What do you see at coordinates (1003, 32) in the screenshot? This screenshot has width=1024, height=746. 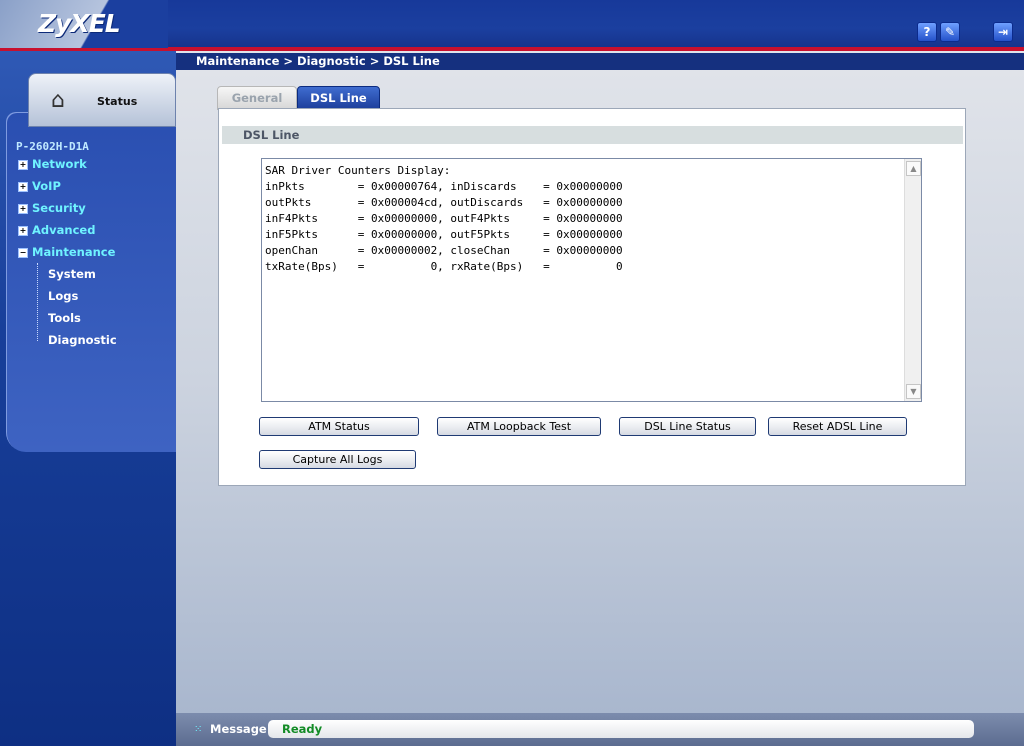 I see `logout-icon: ⇥` at bounding box center [1003, 32].